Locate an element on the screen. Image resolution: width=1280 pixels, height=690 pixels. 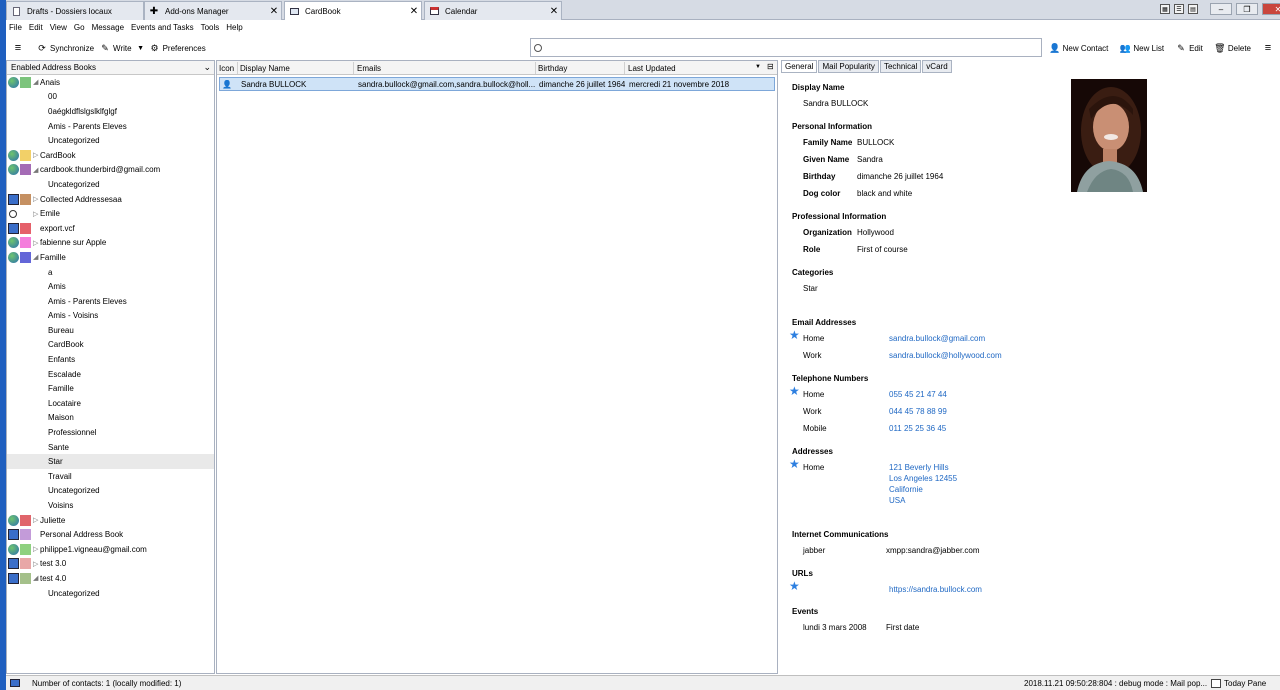
address-book-item: ◢ cardbook.thunderbird@gmail.com is located at coordinates (110, 170).